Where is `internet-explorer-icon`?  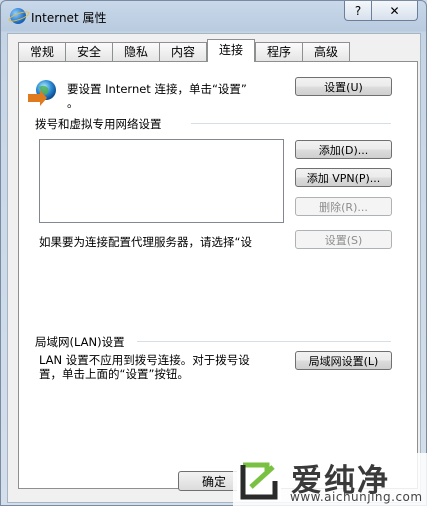 internet-explorer-icon is located at coordinates (18, 16).